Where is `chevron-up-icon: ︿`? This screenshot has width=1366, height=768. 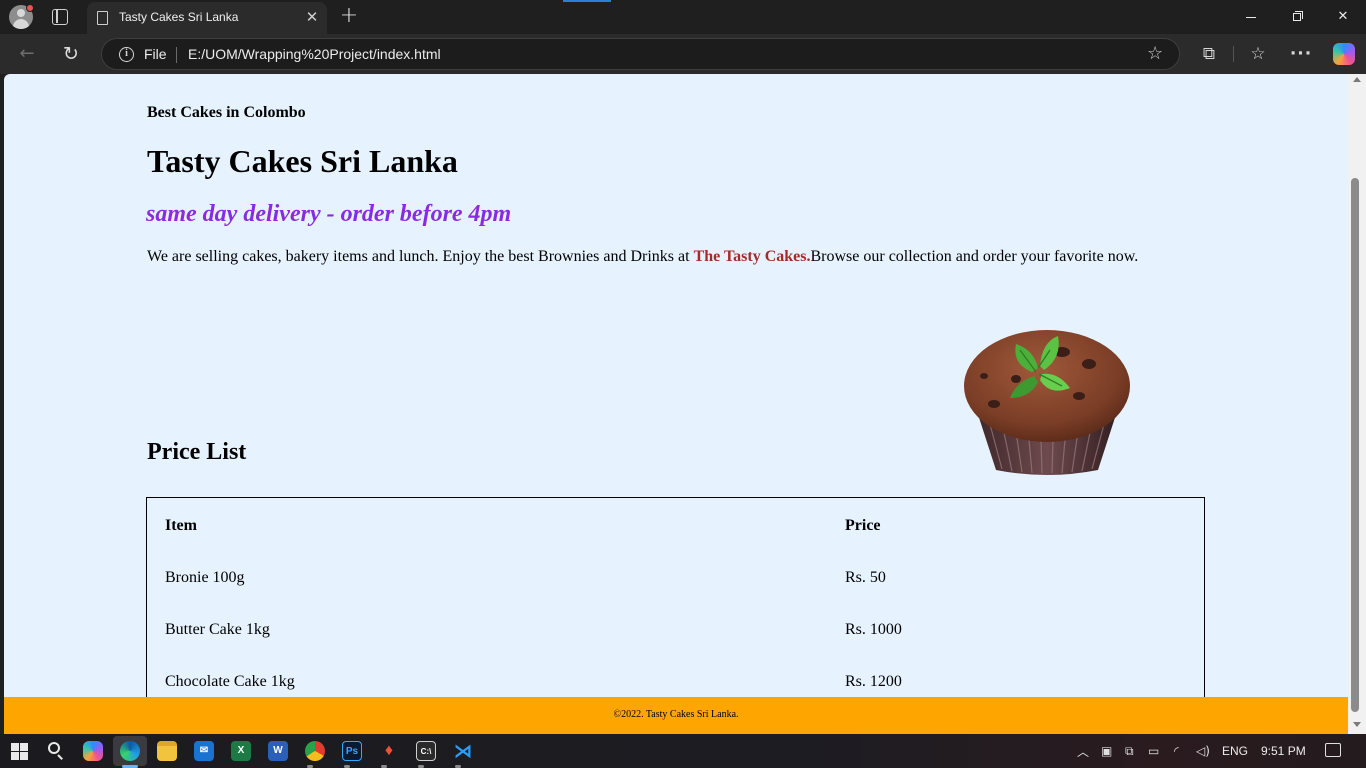
chevron-up-icon: ︿ is located at coordinates (1083, 751).